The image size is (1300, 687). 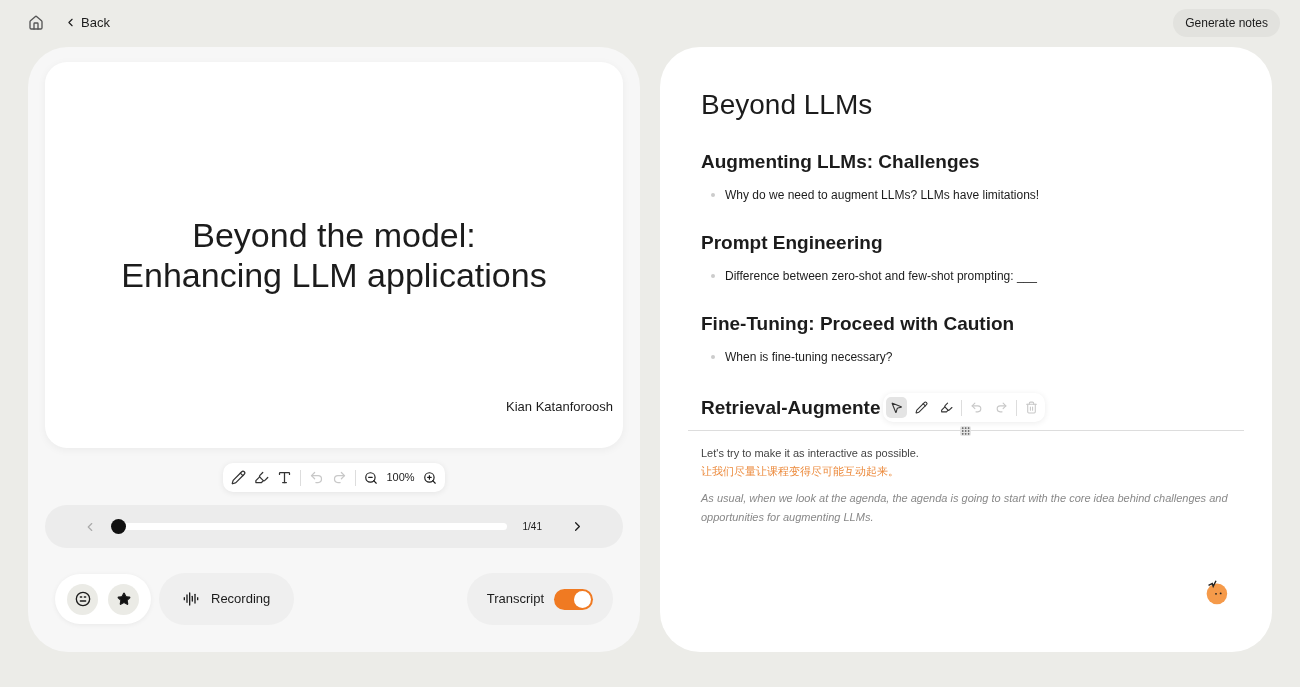 What do you see at coordinates (791, 407) in the screenshot?
I see `section-heading: Retrieval-Augmente` at bounding box center [791, 407].